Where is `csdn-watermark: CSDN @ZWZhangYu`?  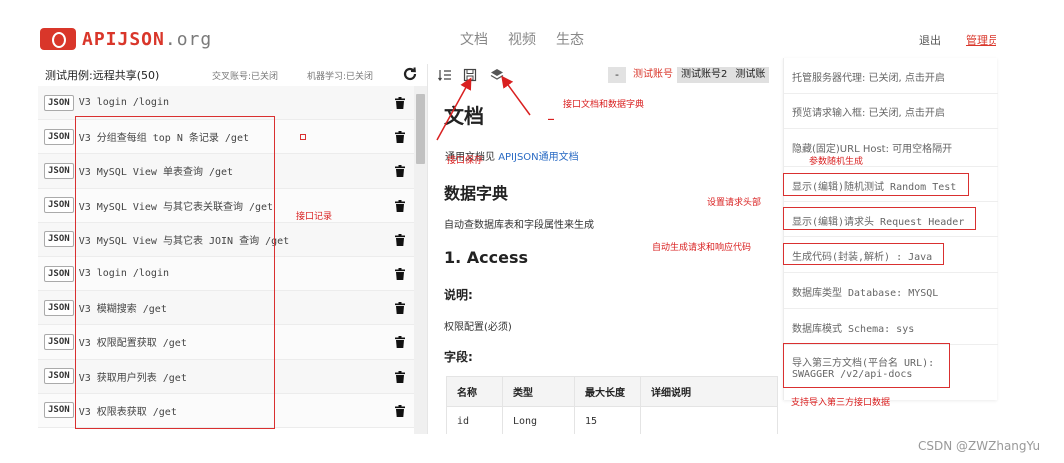 csdn-watermark: CSDN @ZWZhangYu is located at coordinates (979, 446).